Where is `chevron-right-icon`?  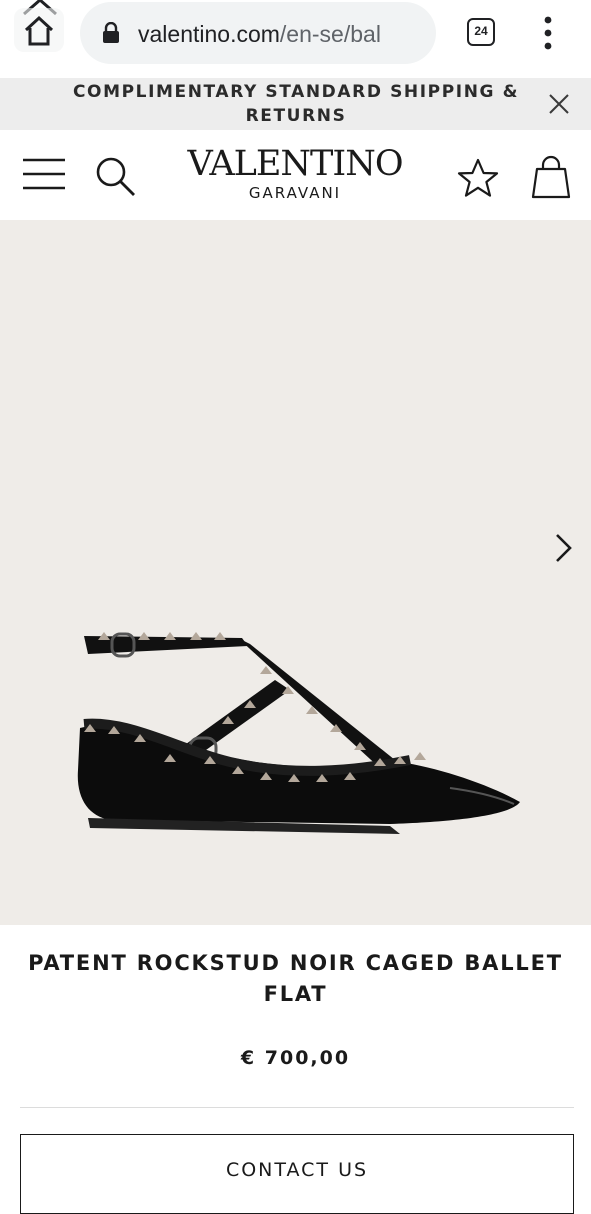 chevron-right-icon is located at coordinates (563, 548).